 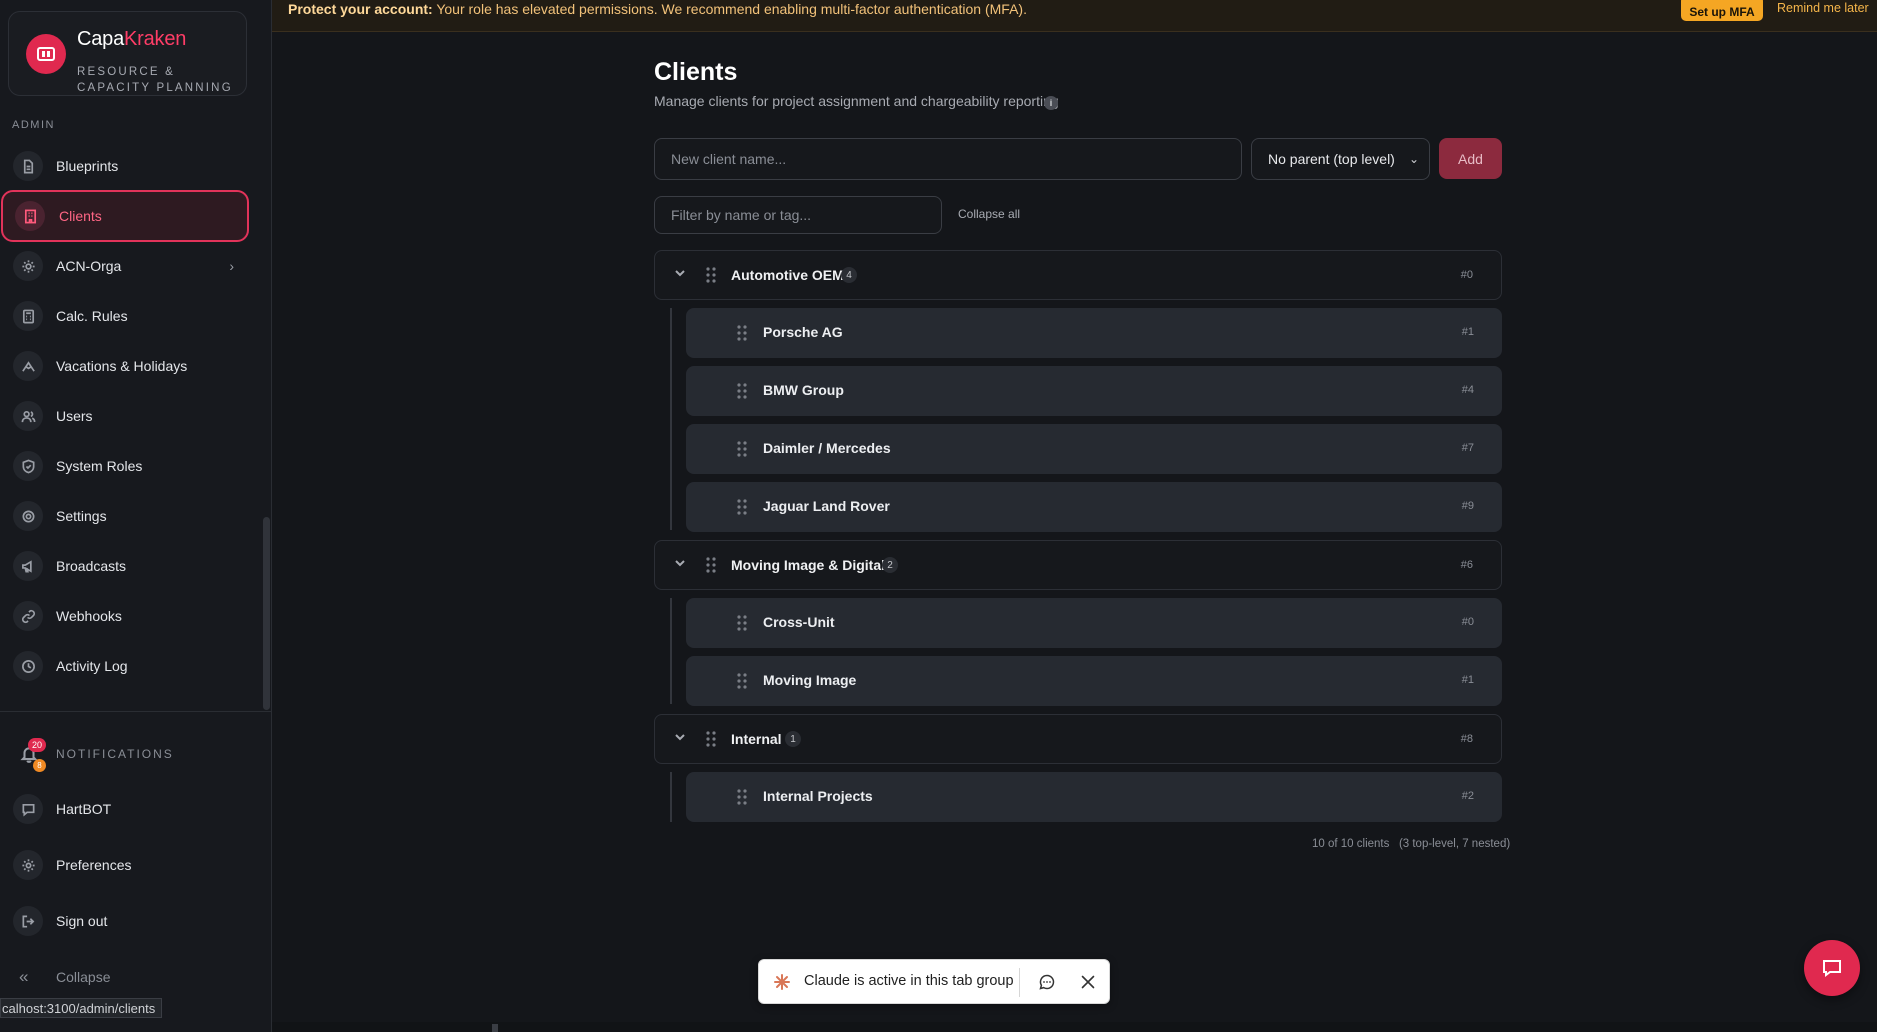 I want to click on client-row: Porsche AG #1, so click(x=1094, y=333).